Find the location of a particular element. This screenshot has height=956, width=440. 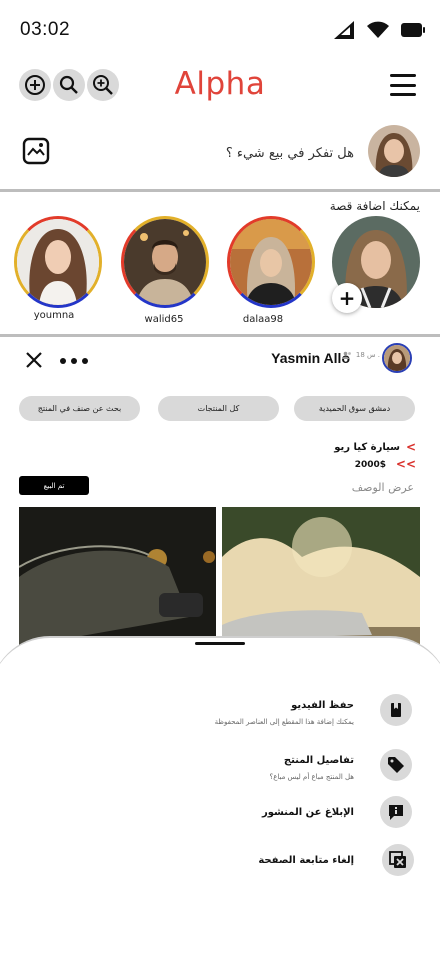

story-dalaa98 is located at coordinates (271, 262).